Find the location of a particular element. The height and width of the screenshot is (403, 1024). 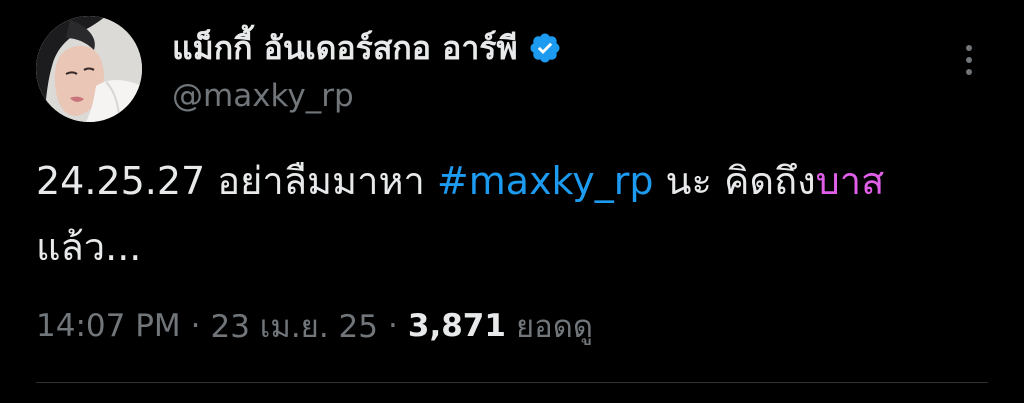

tweet-time: 14:07 PM is located at coordinates (108, 326).